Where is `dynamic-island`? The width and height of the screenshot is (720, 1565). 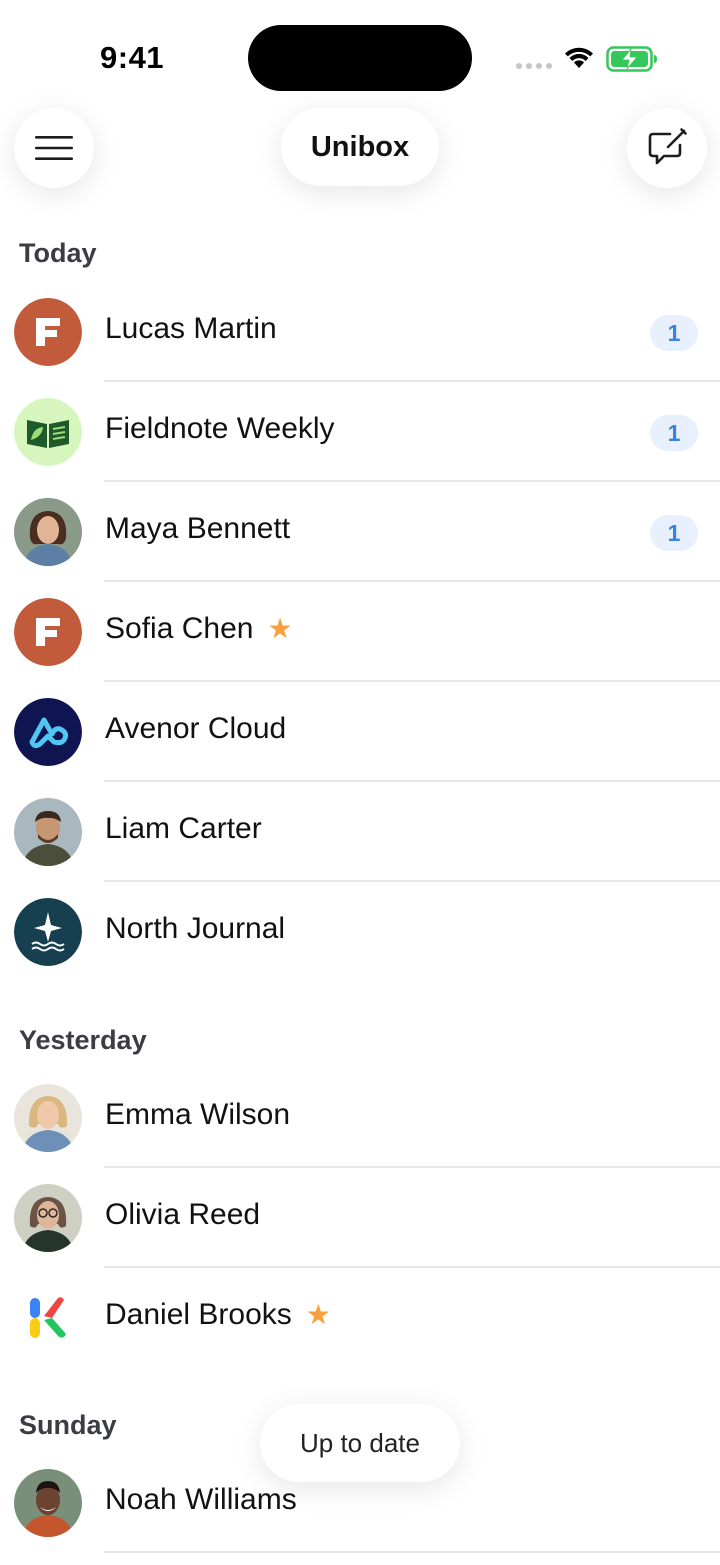 dynamic-island is located at coordinates (360, 58).